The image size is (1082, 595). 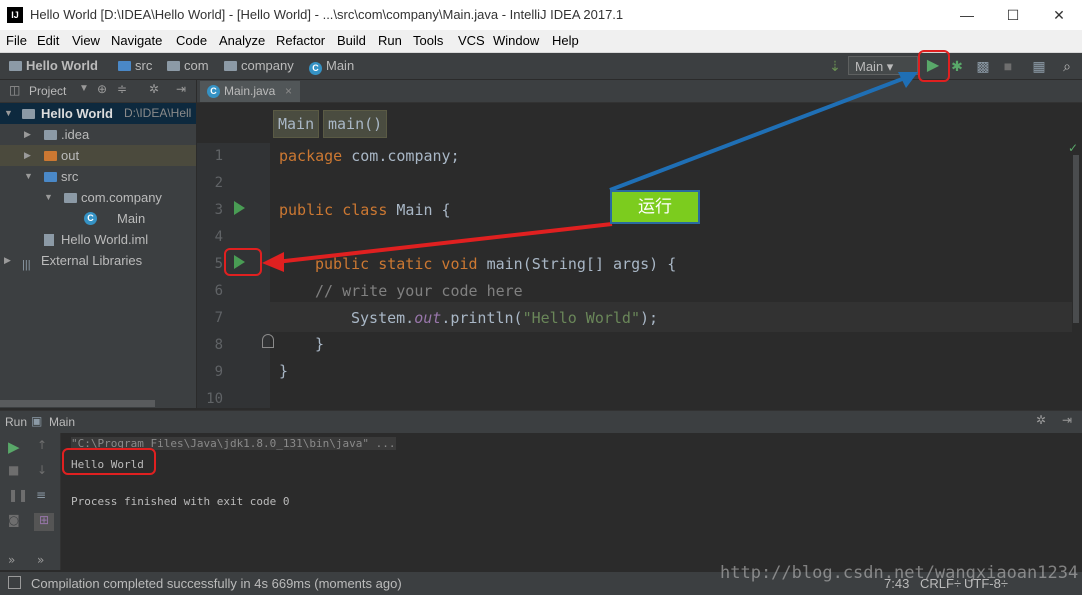 I want to click on watermark: http://blog.csdn.net/wangxiaoan1234, so click(x=899, y=573).